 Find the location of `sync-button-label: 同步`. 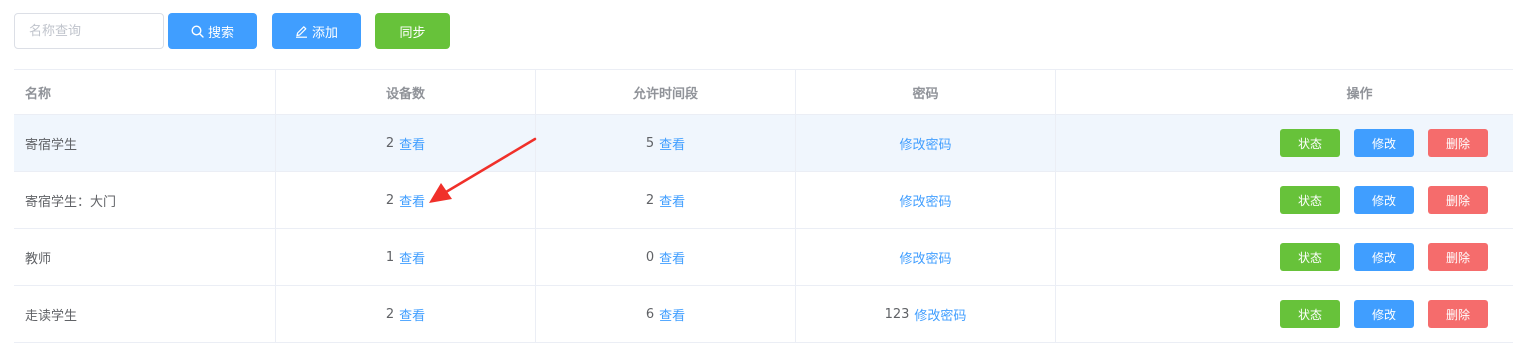

sync-button-label: 同步 is located at coordinates (412, 33).